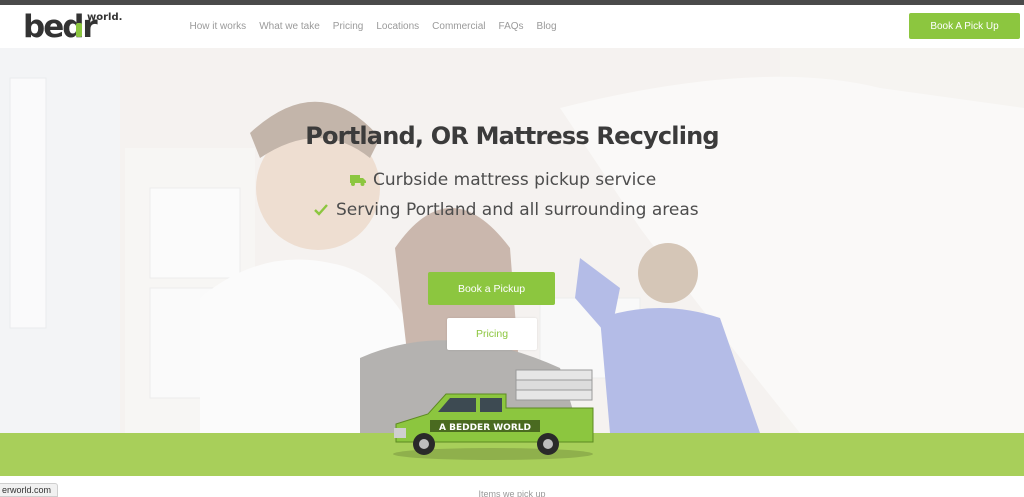  I want to click on nav-blog: Blog, so click(546, 26).